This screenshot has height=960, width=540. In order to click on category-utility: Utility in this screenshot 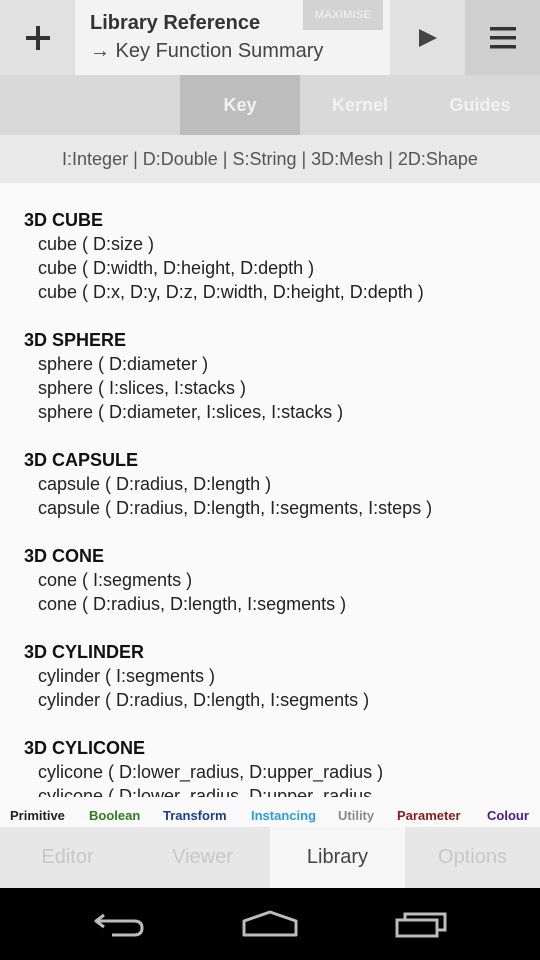, I will do `click(356, 815)`.